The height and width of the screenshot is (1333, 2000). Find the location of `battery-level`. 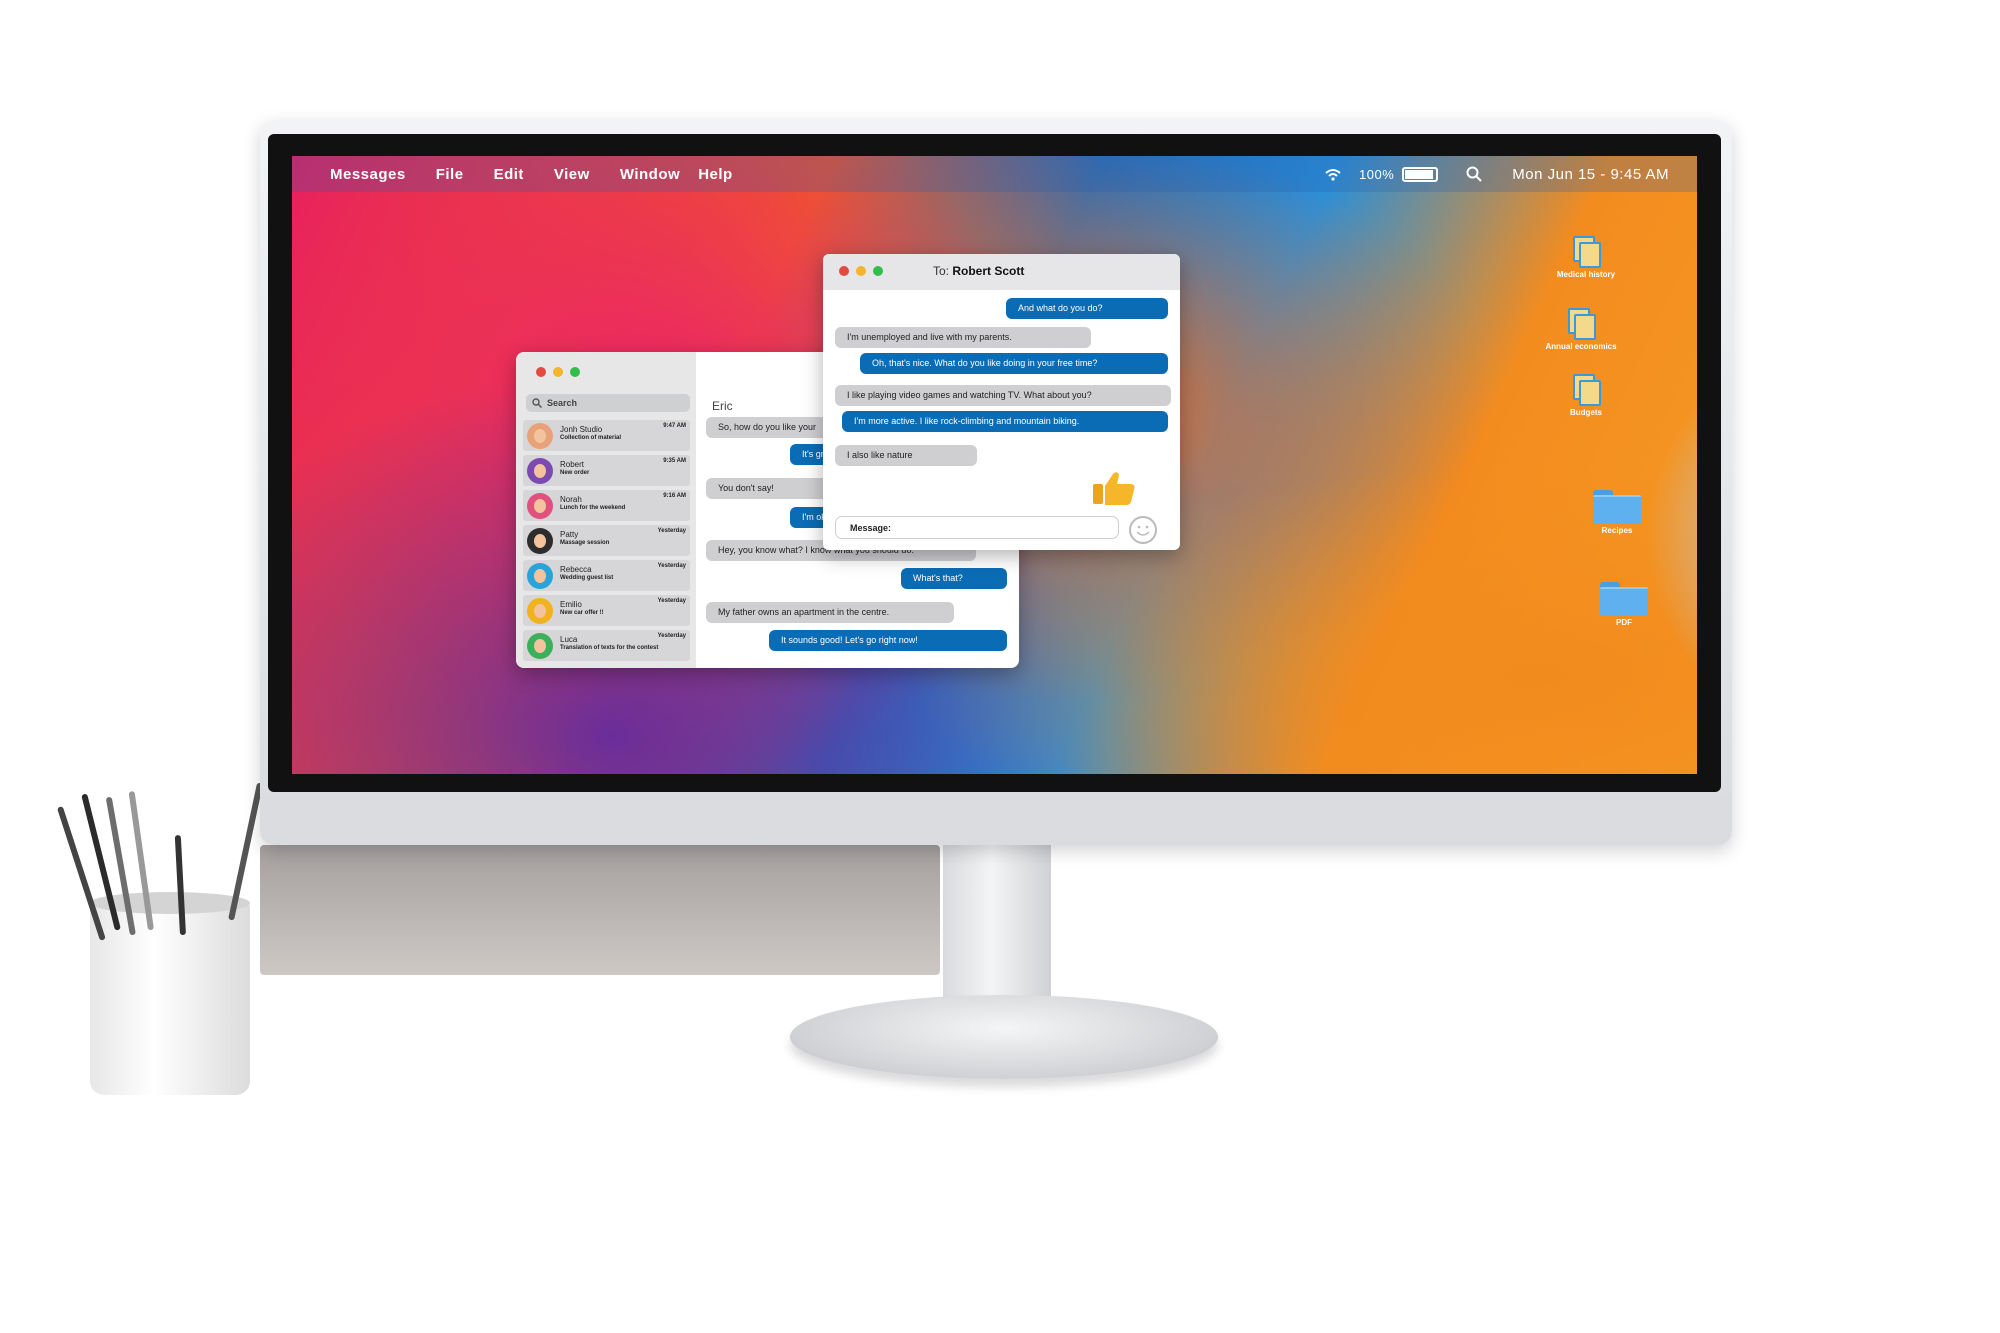

battery-level is located at coordinates (1419, 174).